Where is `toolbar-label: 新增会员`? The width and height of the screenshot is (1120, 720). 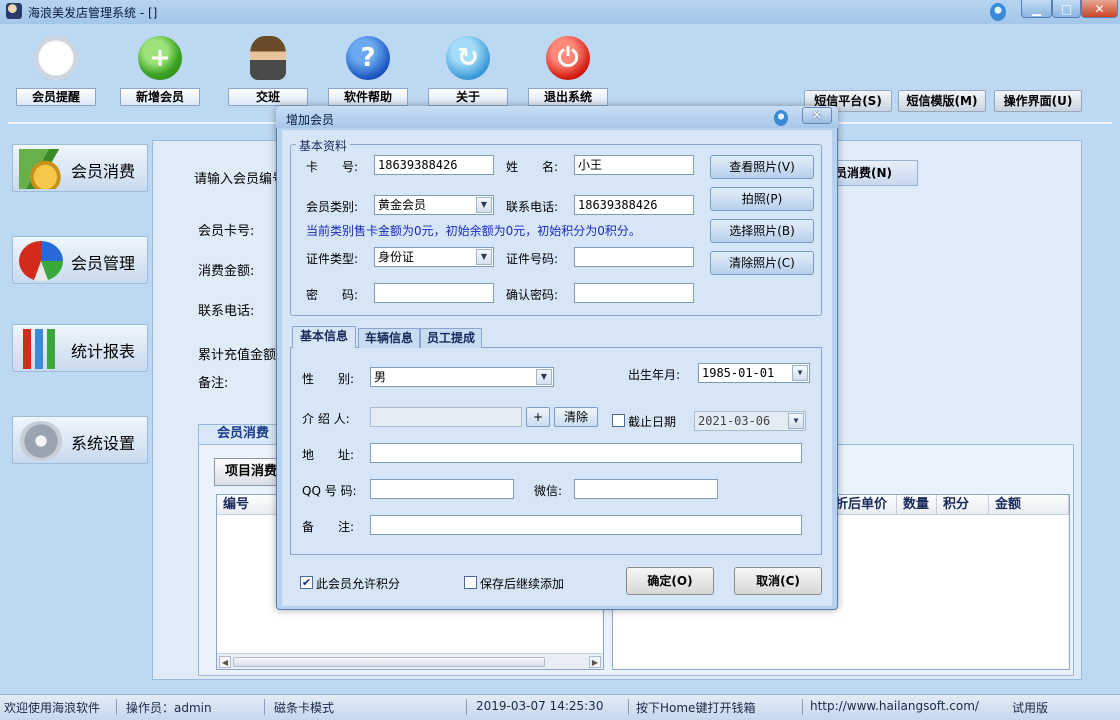
toolbar-label: 新增会员 is located at coordinates (160, 97).